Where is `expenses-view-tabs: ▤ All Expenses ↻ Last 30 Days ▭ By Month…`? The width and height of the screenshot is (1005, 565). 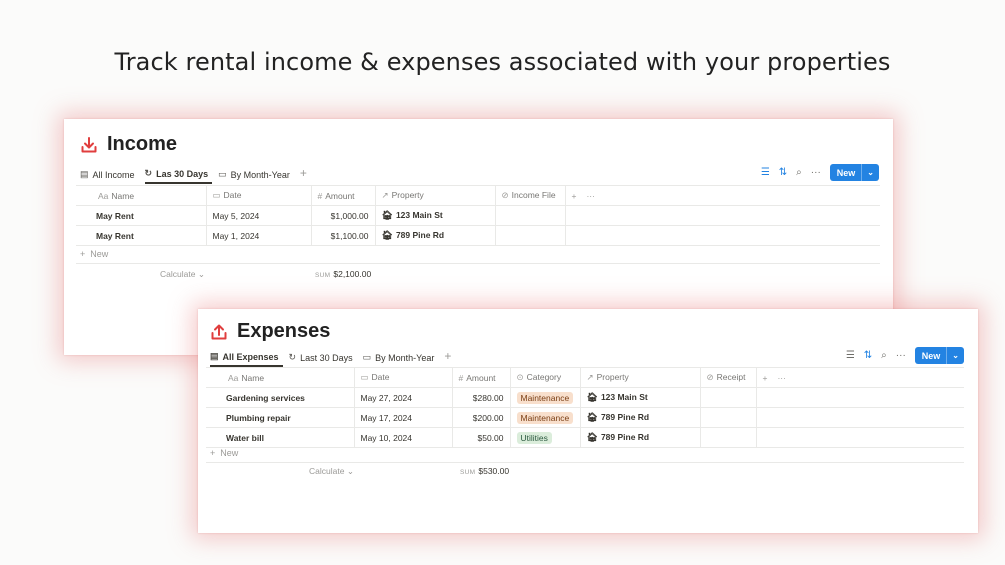
expenses-view-tabs: ▤ All Expenses ↻ Last 30 Days ▭ By Month… is located at coordinates (335, 357).